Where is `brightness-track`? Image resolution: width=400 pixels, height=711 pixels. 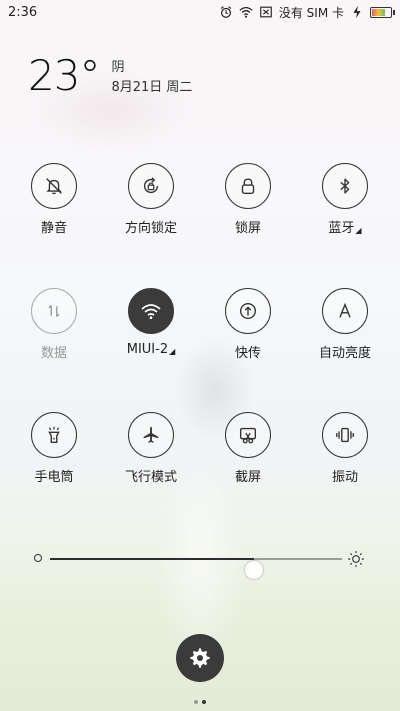
brightness-track is located at coordinates (196, 568).